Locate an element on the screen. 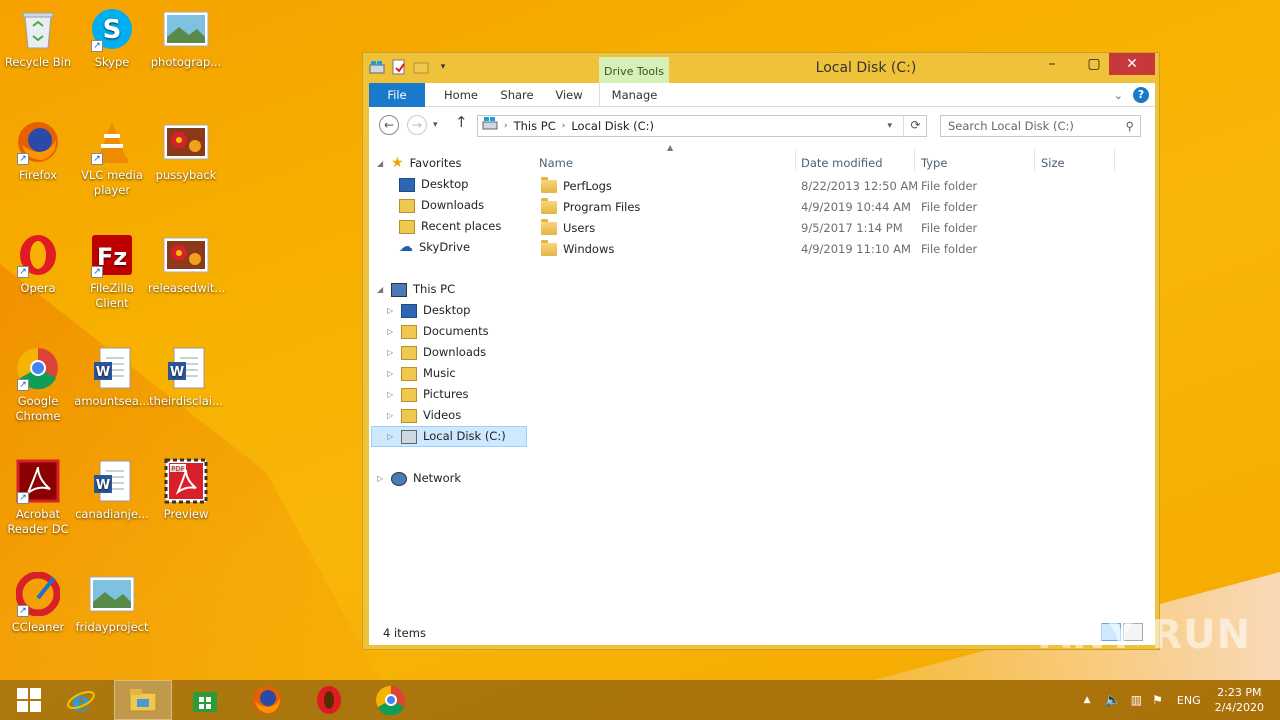  tab-home: Home is located at coordinates (461, 95).